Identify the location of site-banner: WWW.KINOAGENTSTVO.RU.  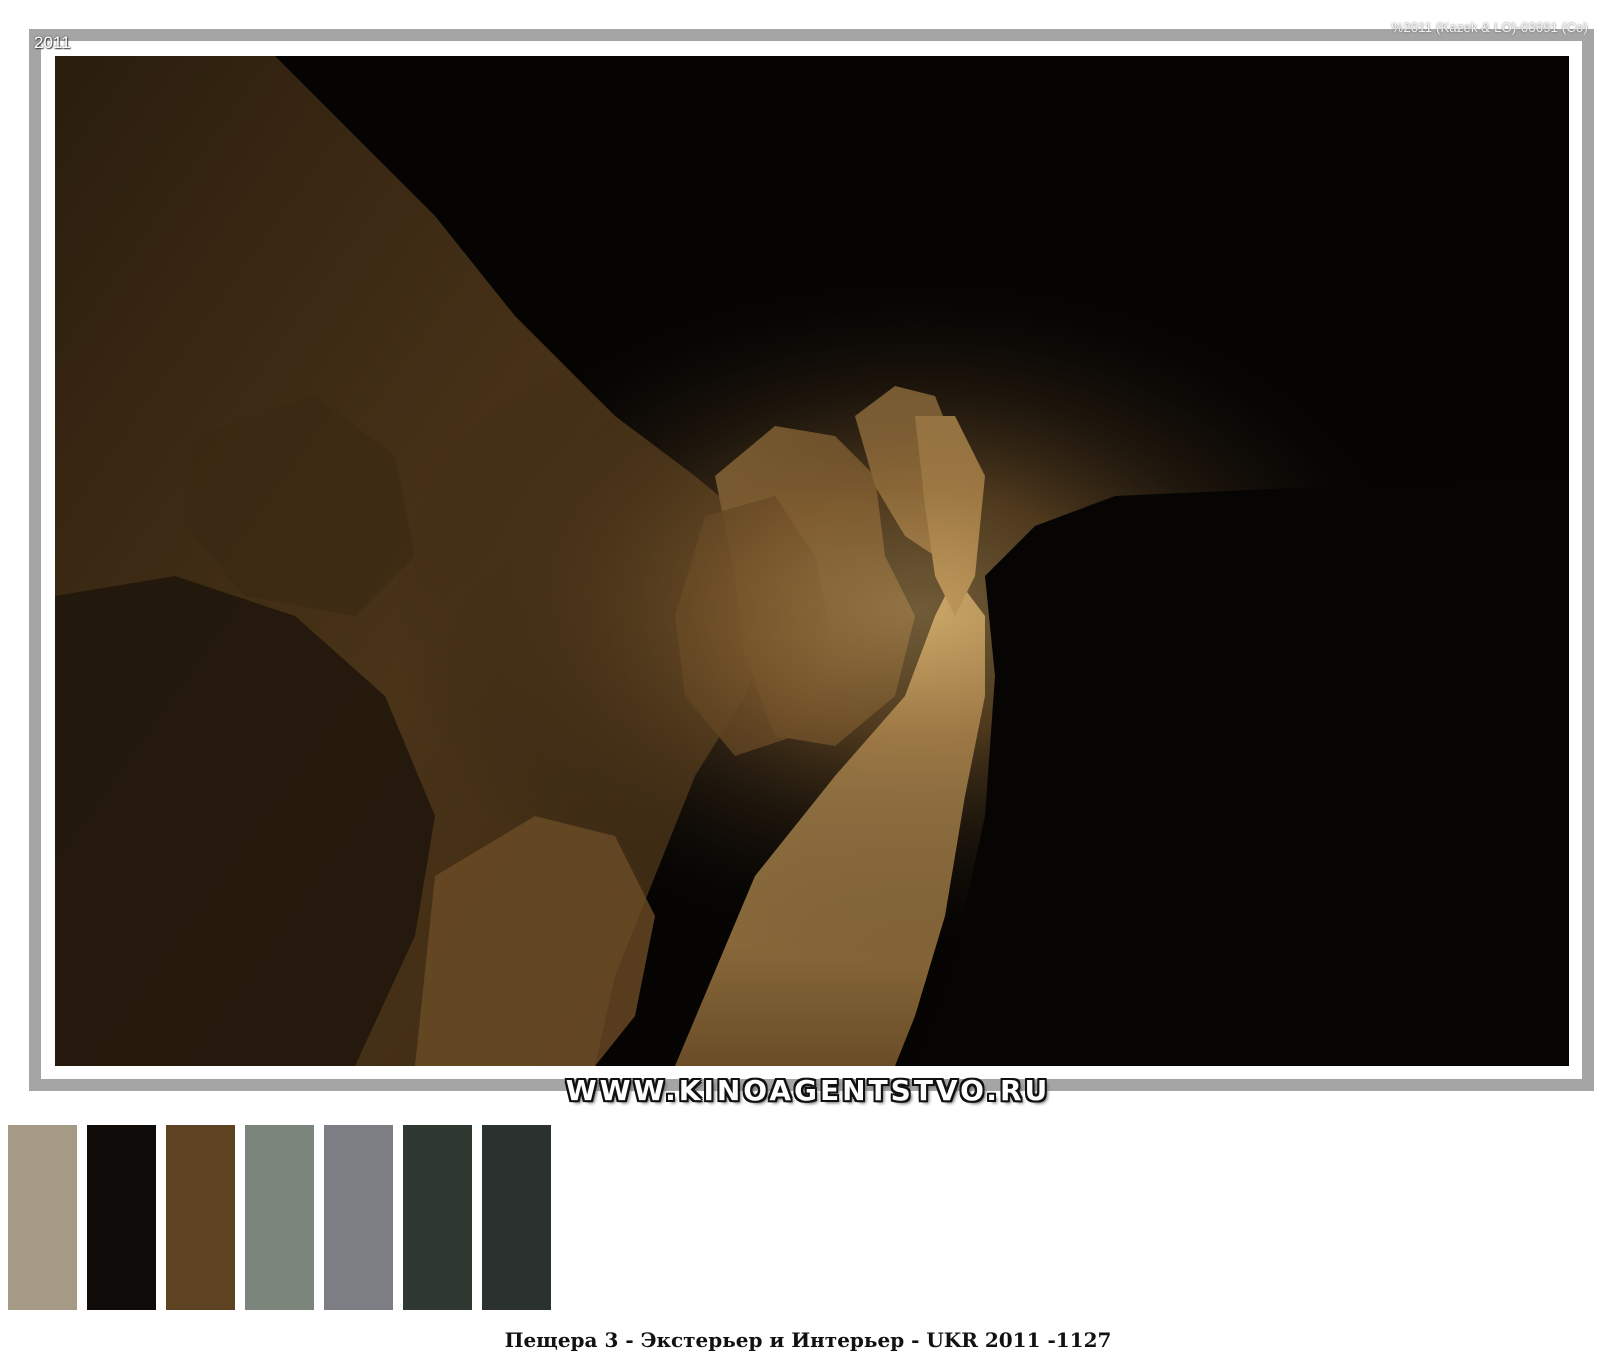
(808, 1090).